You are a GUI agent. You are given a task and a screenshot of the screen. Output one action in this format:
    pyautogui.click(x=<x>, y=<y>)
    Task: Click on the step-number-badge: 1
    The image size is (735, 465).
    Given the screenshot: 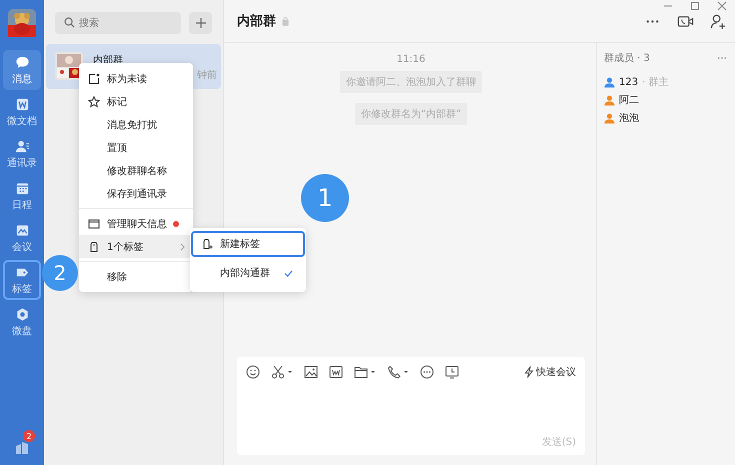 What is the action you would take?
    pyautogui.click(x=325, y=198)
    